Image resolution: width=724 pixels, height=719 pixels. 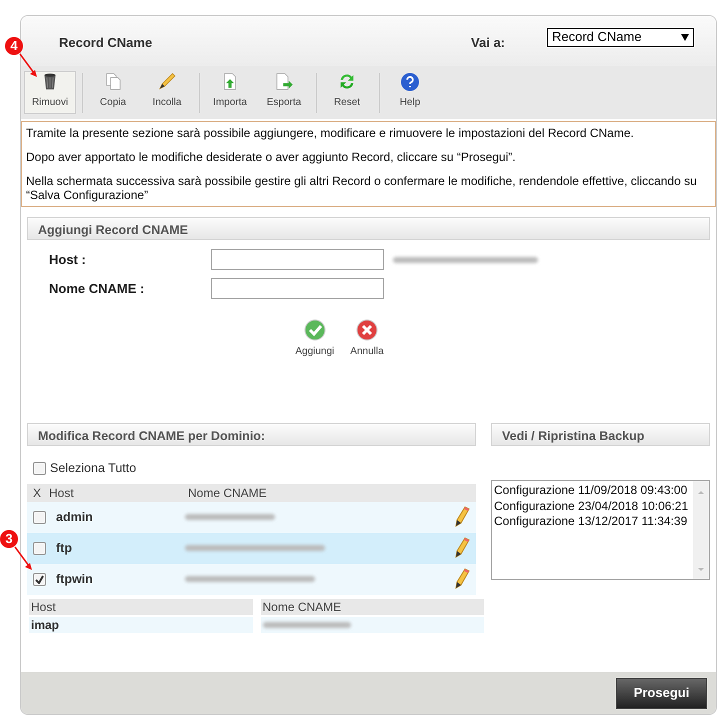 What do you see at coordinates (113, 92) in the screenshot?
I see `toolbar-button: Copia` at bounding box center [113, 92].